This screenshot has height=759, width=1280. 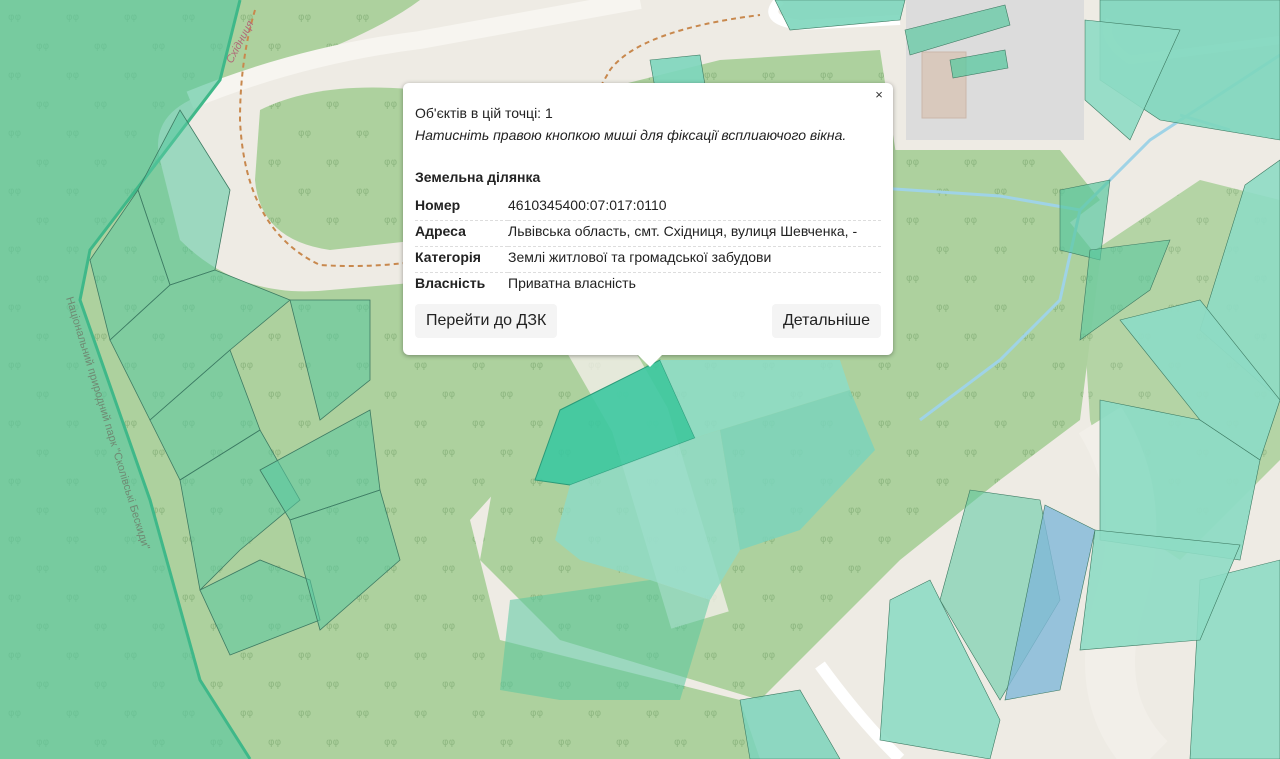 I want to click on close-icon: ×, so click(x=879, y=95).